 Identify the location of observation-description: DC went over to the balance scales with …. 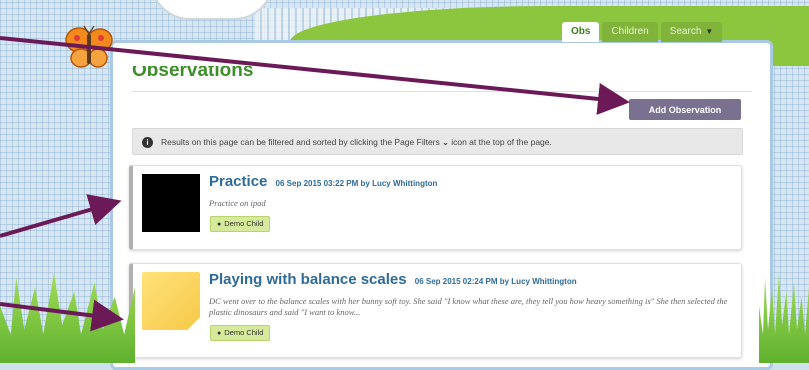
(468, 306).